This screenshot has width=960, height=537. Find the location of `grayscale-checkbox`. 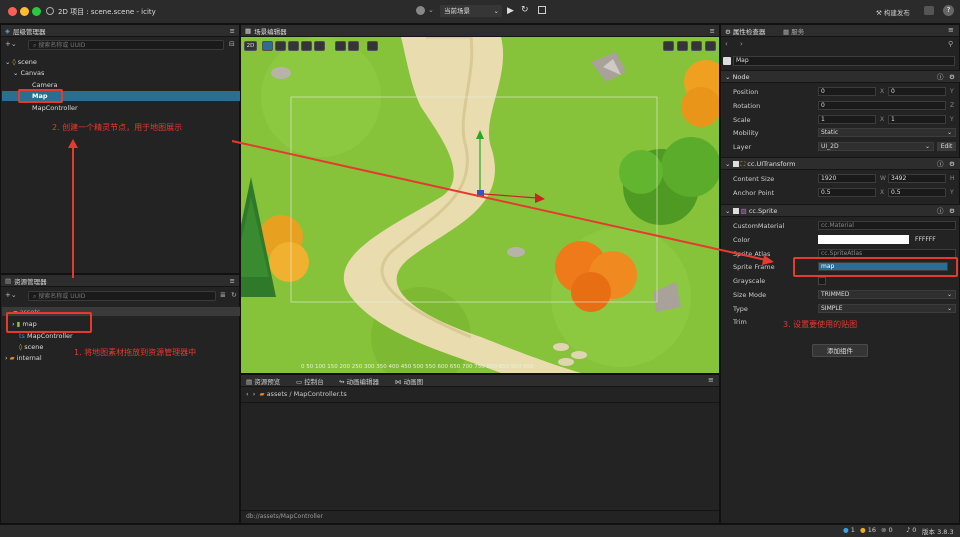

grayscale-checkbox is located at coordinates (822, 281).